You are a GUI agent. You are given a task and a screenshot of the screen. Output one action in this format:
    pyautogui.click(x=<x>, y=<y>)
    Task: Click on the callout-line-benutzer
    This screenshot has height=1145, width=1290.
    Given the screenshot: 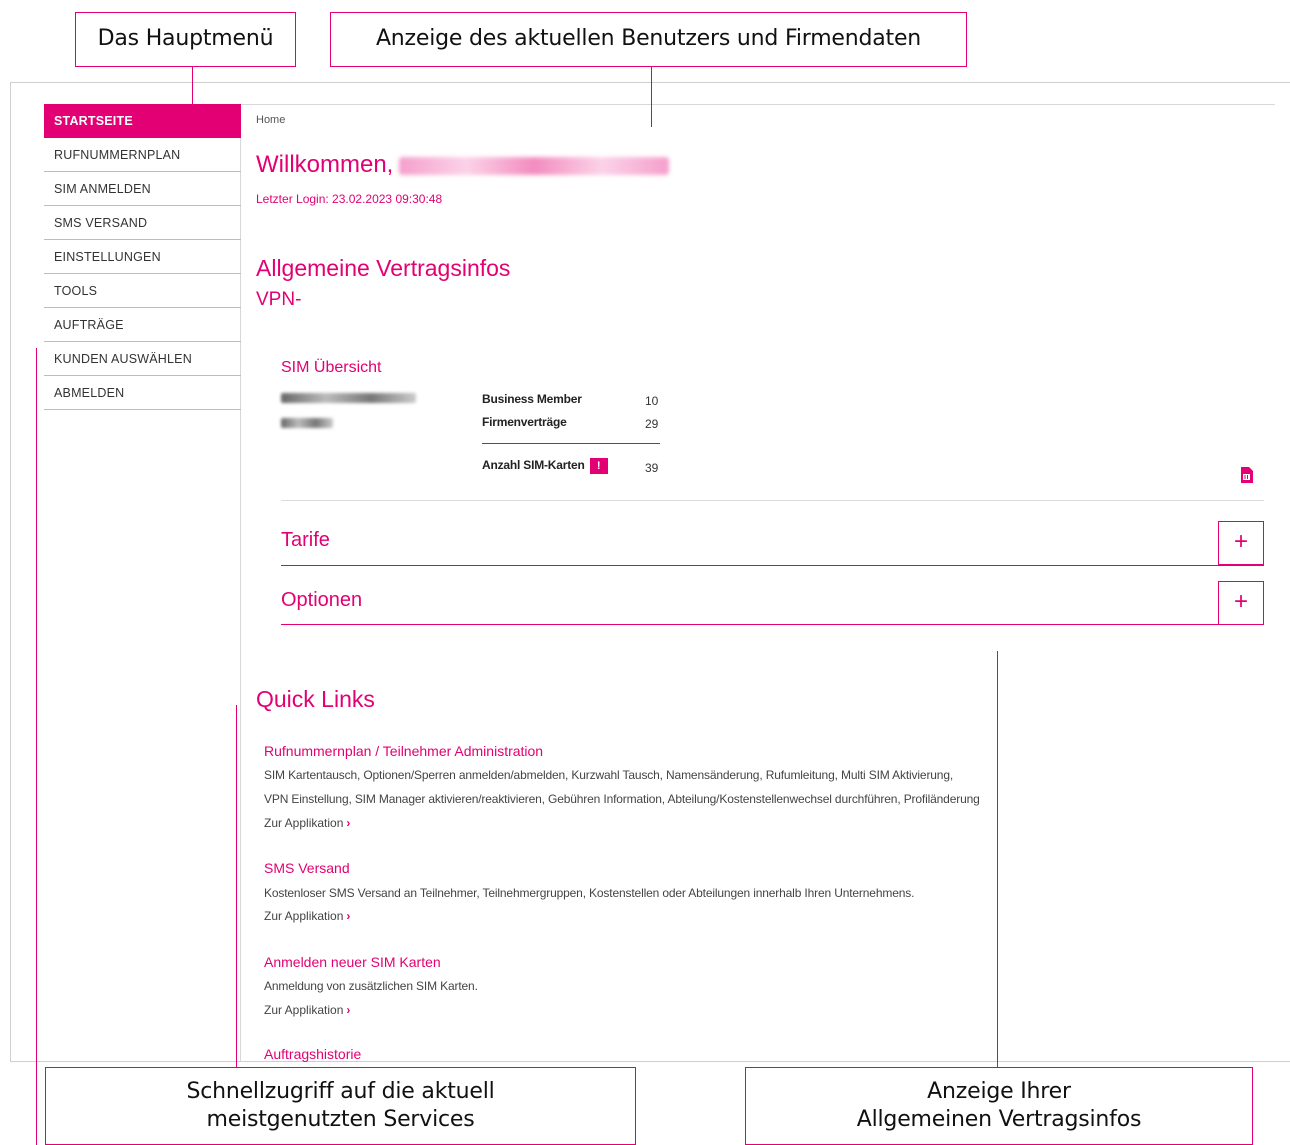 What is the action you would take?
    pyautogui.click(x=651, y=97)
    